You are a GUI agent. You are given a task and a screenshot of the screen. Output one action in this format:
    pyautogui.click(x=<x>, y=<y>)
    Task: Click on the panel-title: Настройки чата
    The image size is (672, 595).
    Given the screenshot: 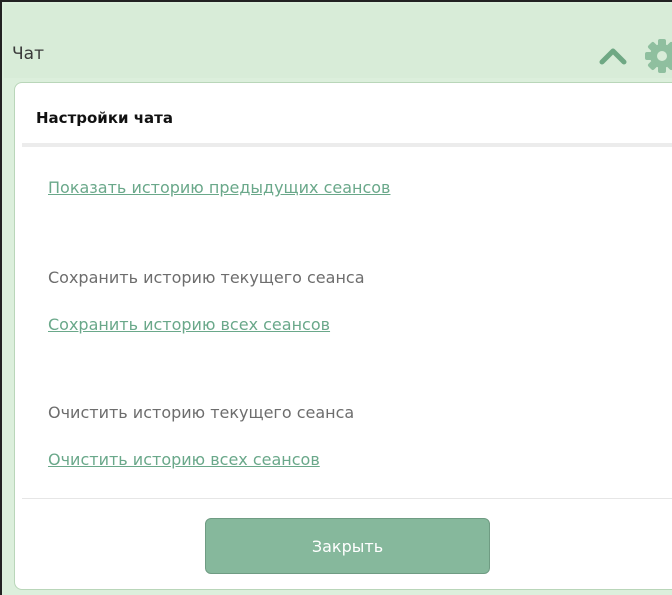 What is the action you would take?
    pyautogui.click(x=104, y=118)
    